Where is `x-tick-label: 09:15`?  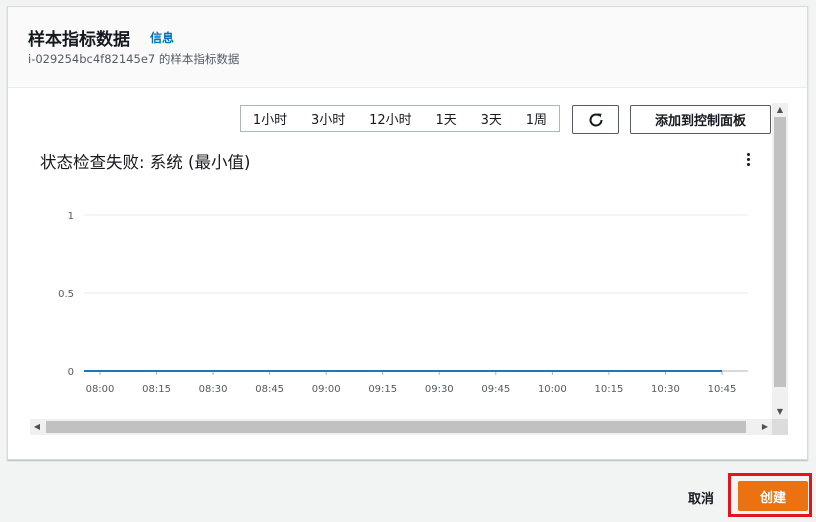 x-tick-label: 09:15 is located at coordinates (382, 389).